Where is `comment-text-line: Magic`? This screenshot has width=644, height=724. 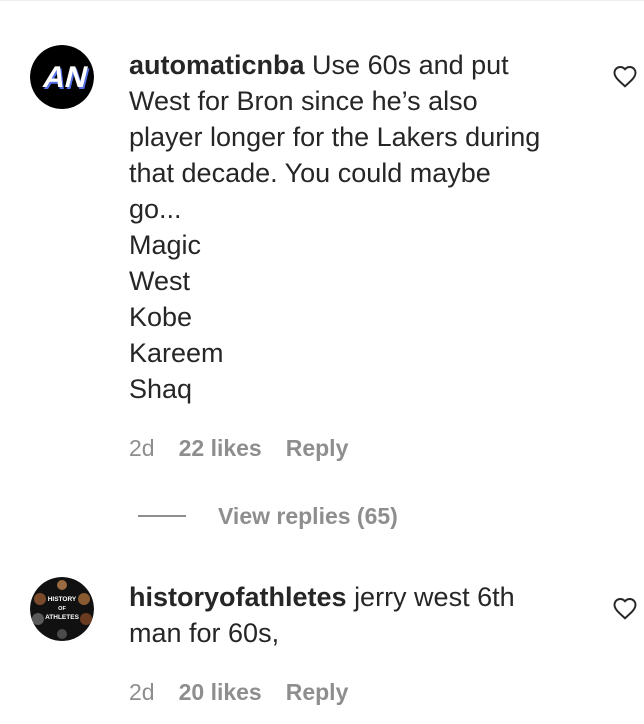 comment-text-line: Magic is located at coordinates (165, 245).